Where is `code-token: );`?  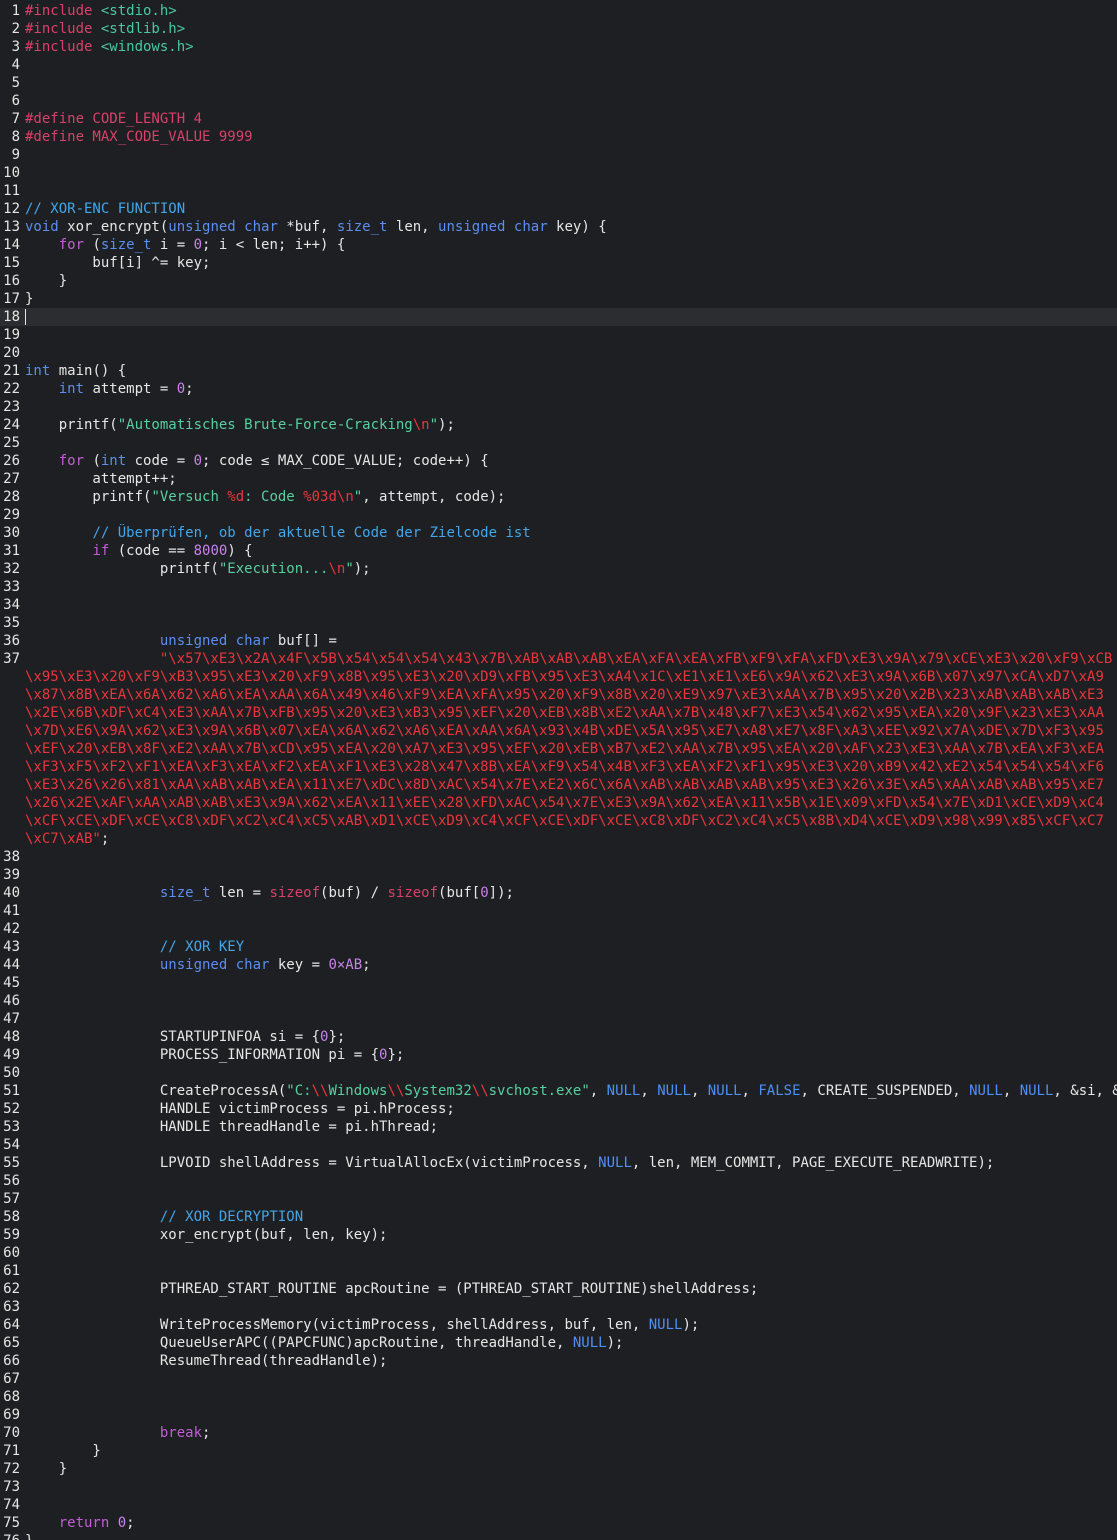 code-token: ); is located at coordinates (615, 1343).